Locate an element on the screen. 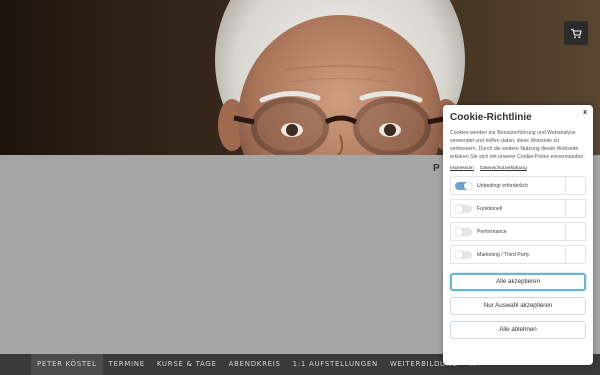 The image size is (600, 375). accept-selection-button: Nur Auswahl akzeptieren is located at coordinates (518, 306).